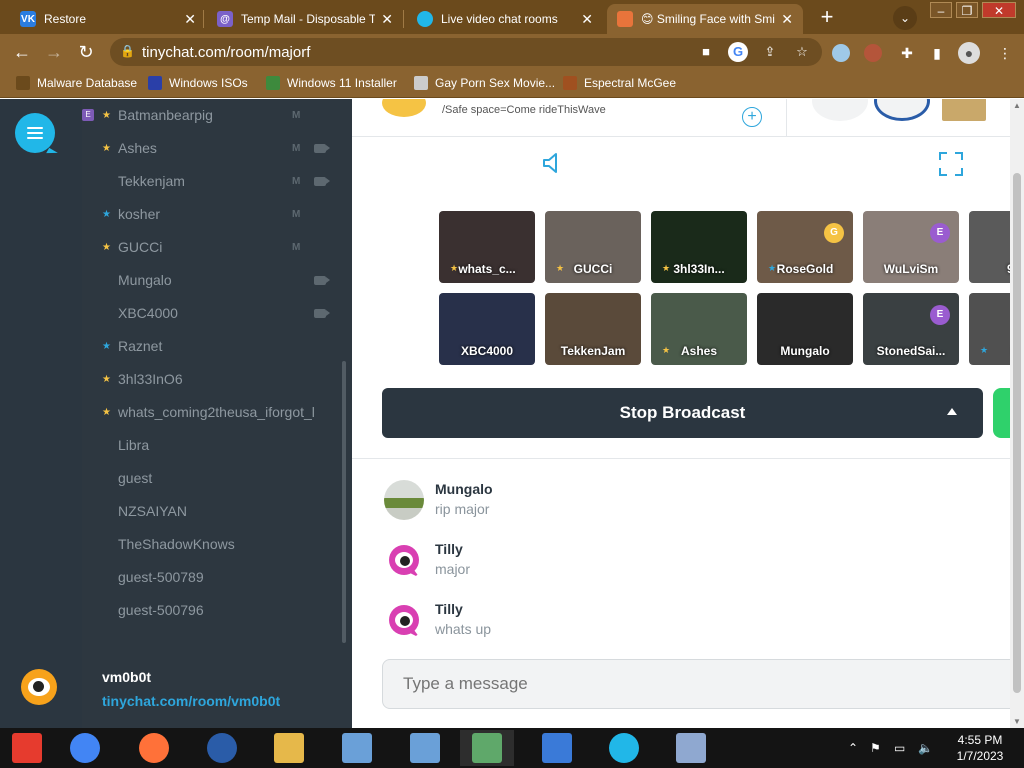 Image resolution: width=1024 pixels, height=768 pixels. What do you see at coordinates (925, 748) in the screenshot?
I see `volume-icon: 🔈` at bounding box center [925, 748].